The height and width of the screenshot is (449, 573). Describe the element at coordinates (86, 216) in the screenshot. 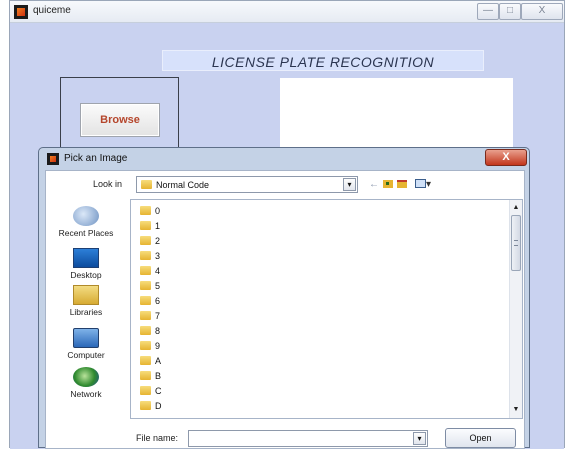

I see `recent-places-icon` at that location.